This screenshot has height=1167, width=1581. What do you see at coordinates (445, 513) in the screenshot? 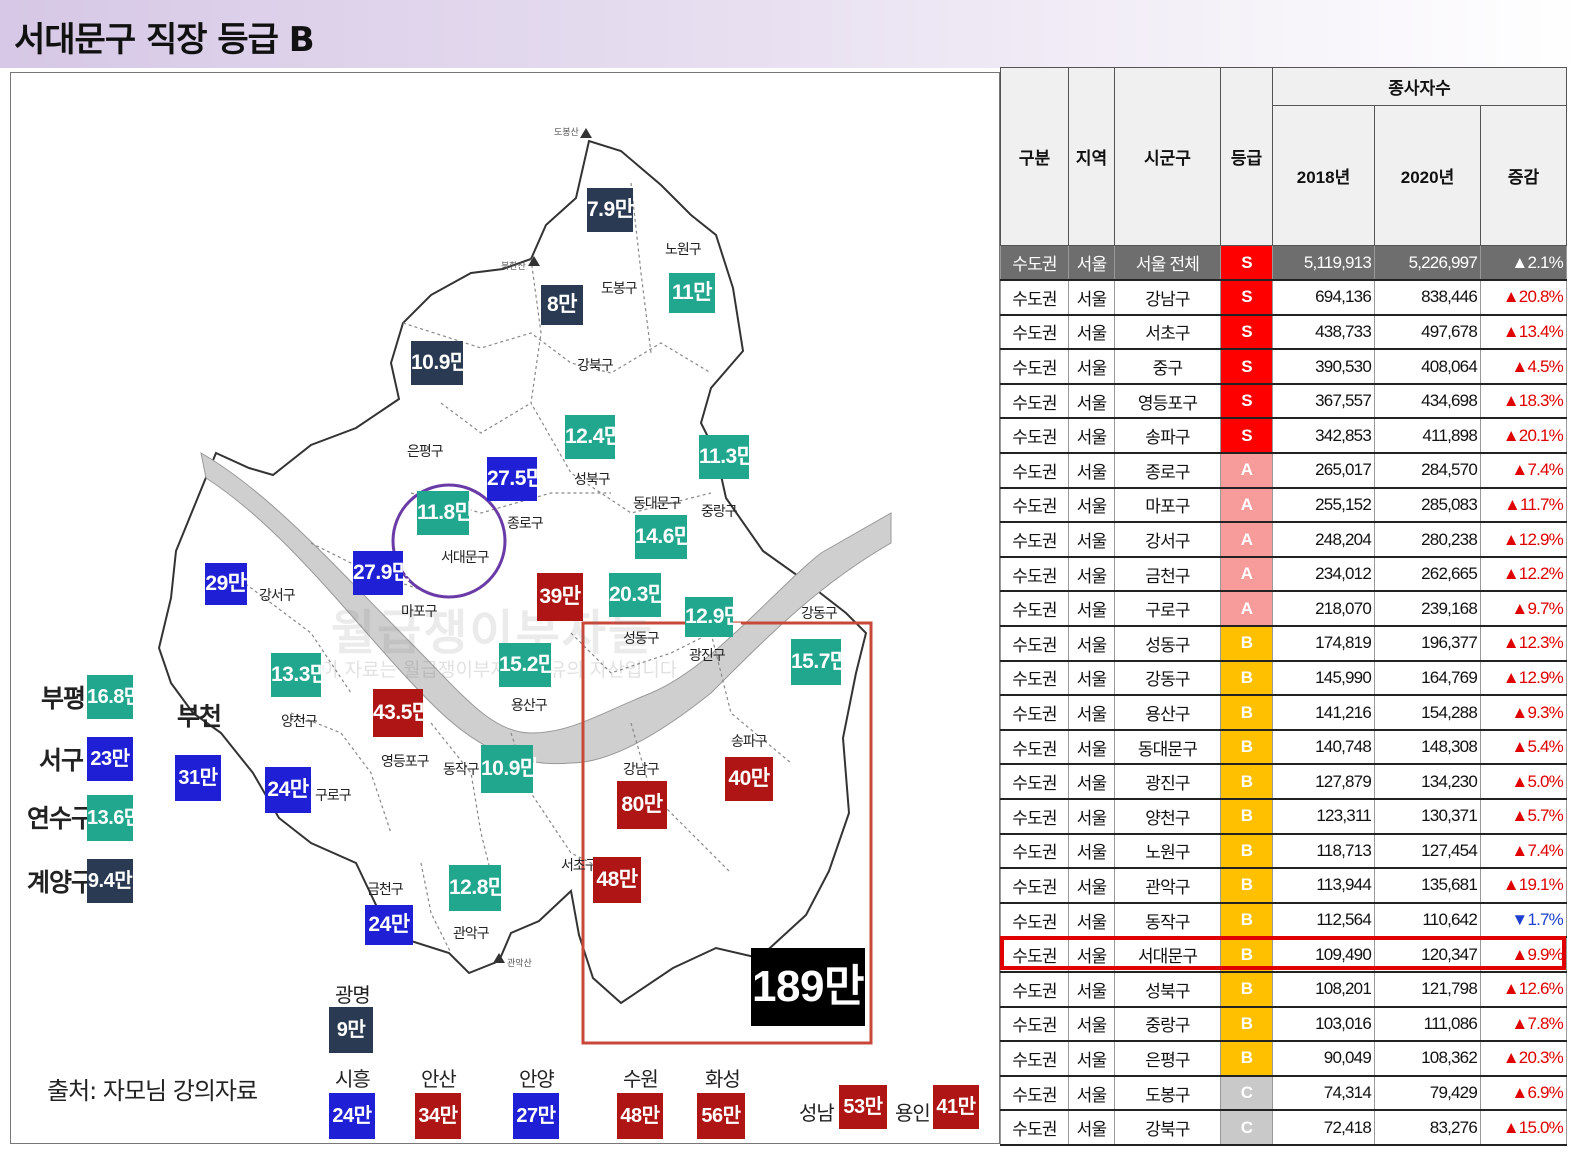
I see `value-box-seodaemun: 11.8만` at bounding box center [445, 513].